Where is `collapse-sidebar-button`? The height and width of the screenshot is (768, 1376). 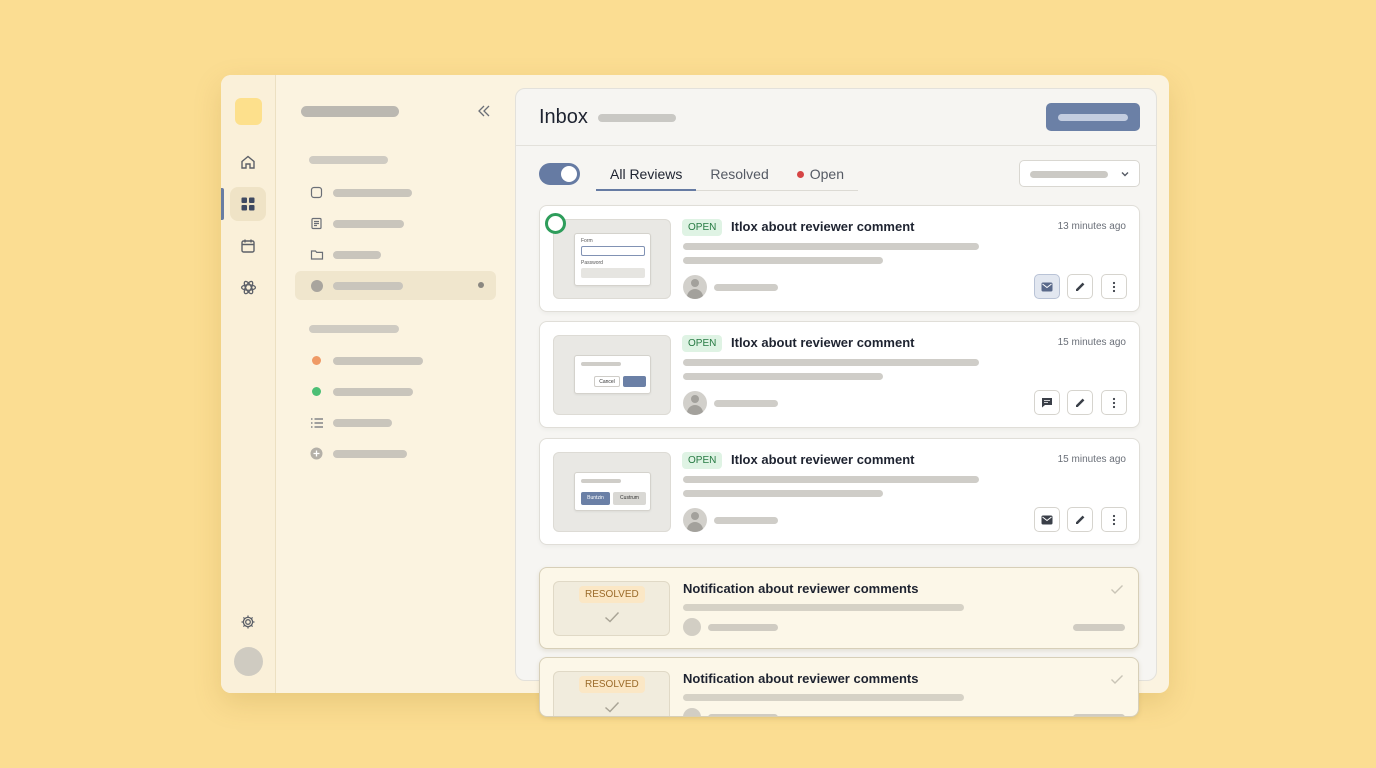
collapse-sidebar-button is located at coordinates (484, 111).